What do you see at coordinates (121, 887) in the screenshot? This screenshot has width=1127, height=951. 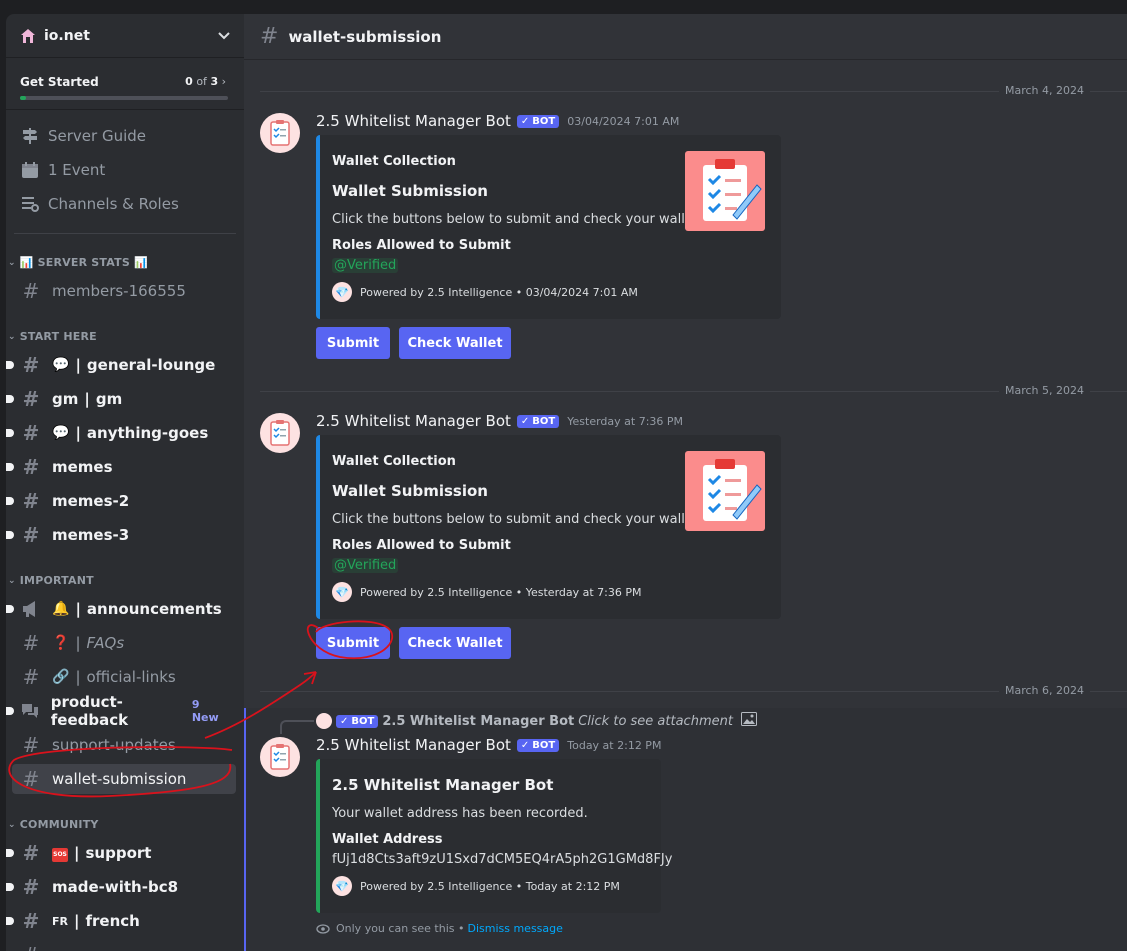 I see `channel-made-with-bc8: # made-with-bc8` at bounding box center [121, 887].